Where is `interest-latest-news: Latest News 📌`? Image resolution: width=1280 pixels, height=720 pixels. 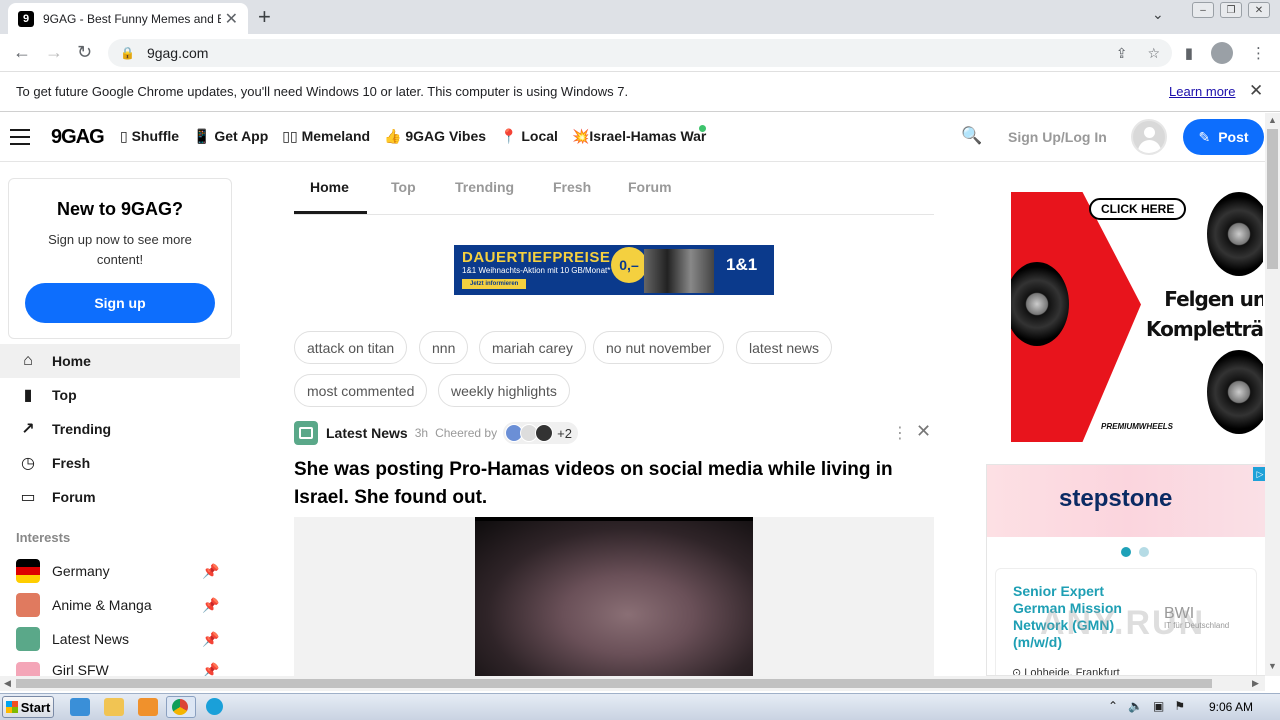 interest-latest-news: Latest News 📌 is located at coordinates (120, 639).